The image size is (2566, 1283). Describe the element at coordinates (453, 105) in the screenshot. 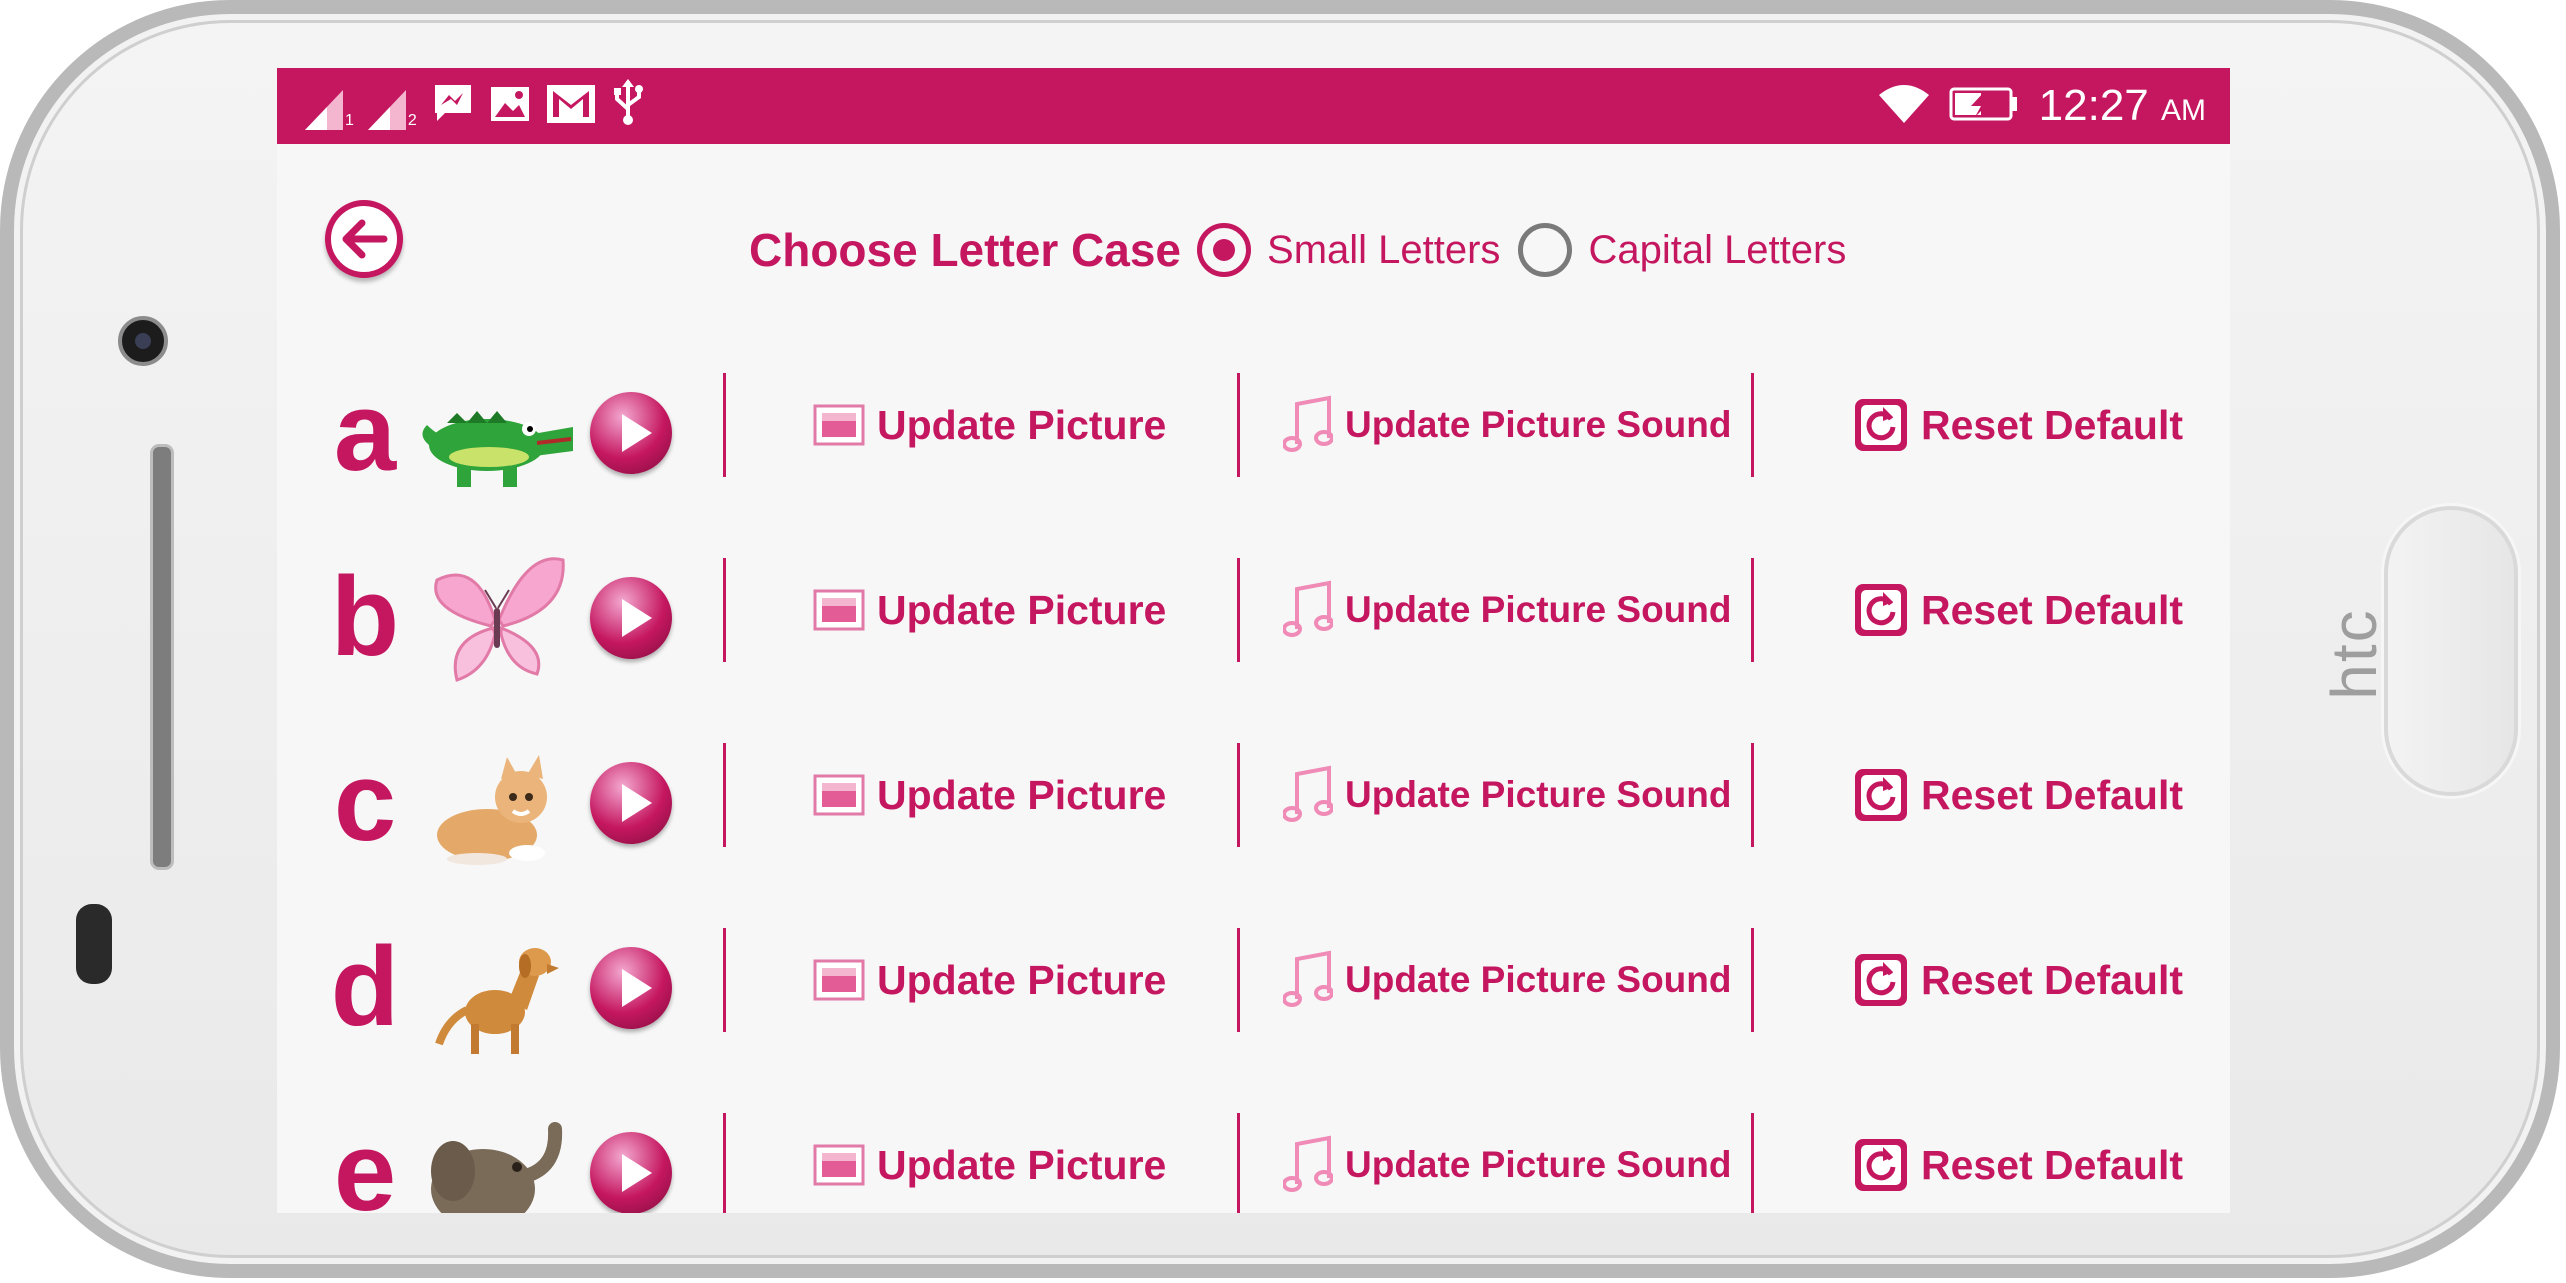

I see `messenger-icon` at that location.